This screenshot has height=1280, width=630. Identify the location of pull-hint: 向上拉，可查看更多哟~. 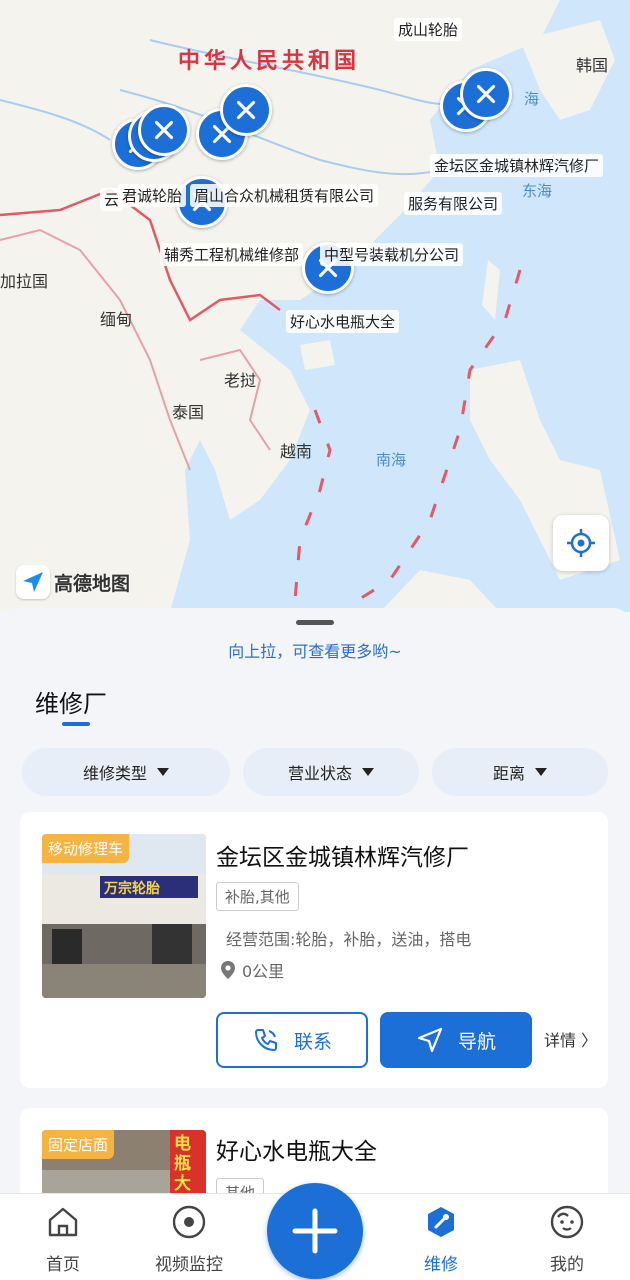
(315, 651).